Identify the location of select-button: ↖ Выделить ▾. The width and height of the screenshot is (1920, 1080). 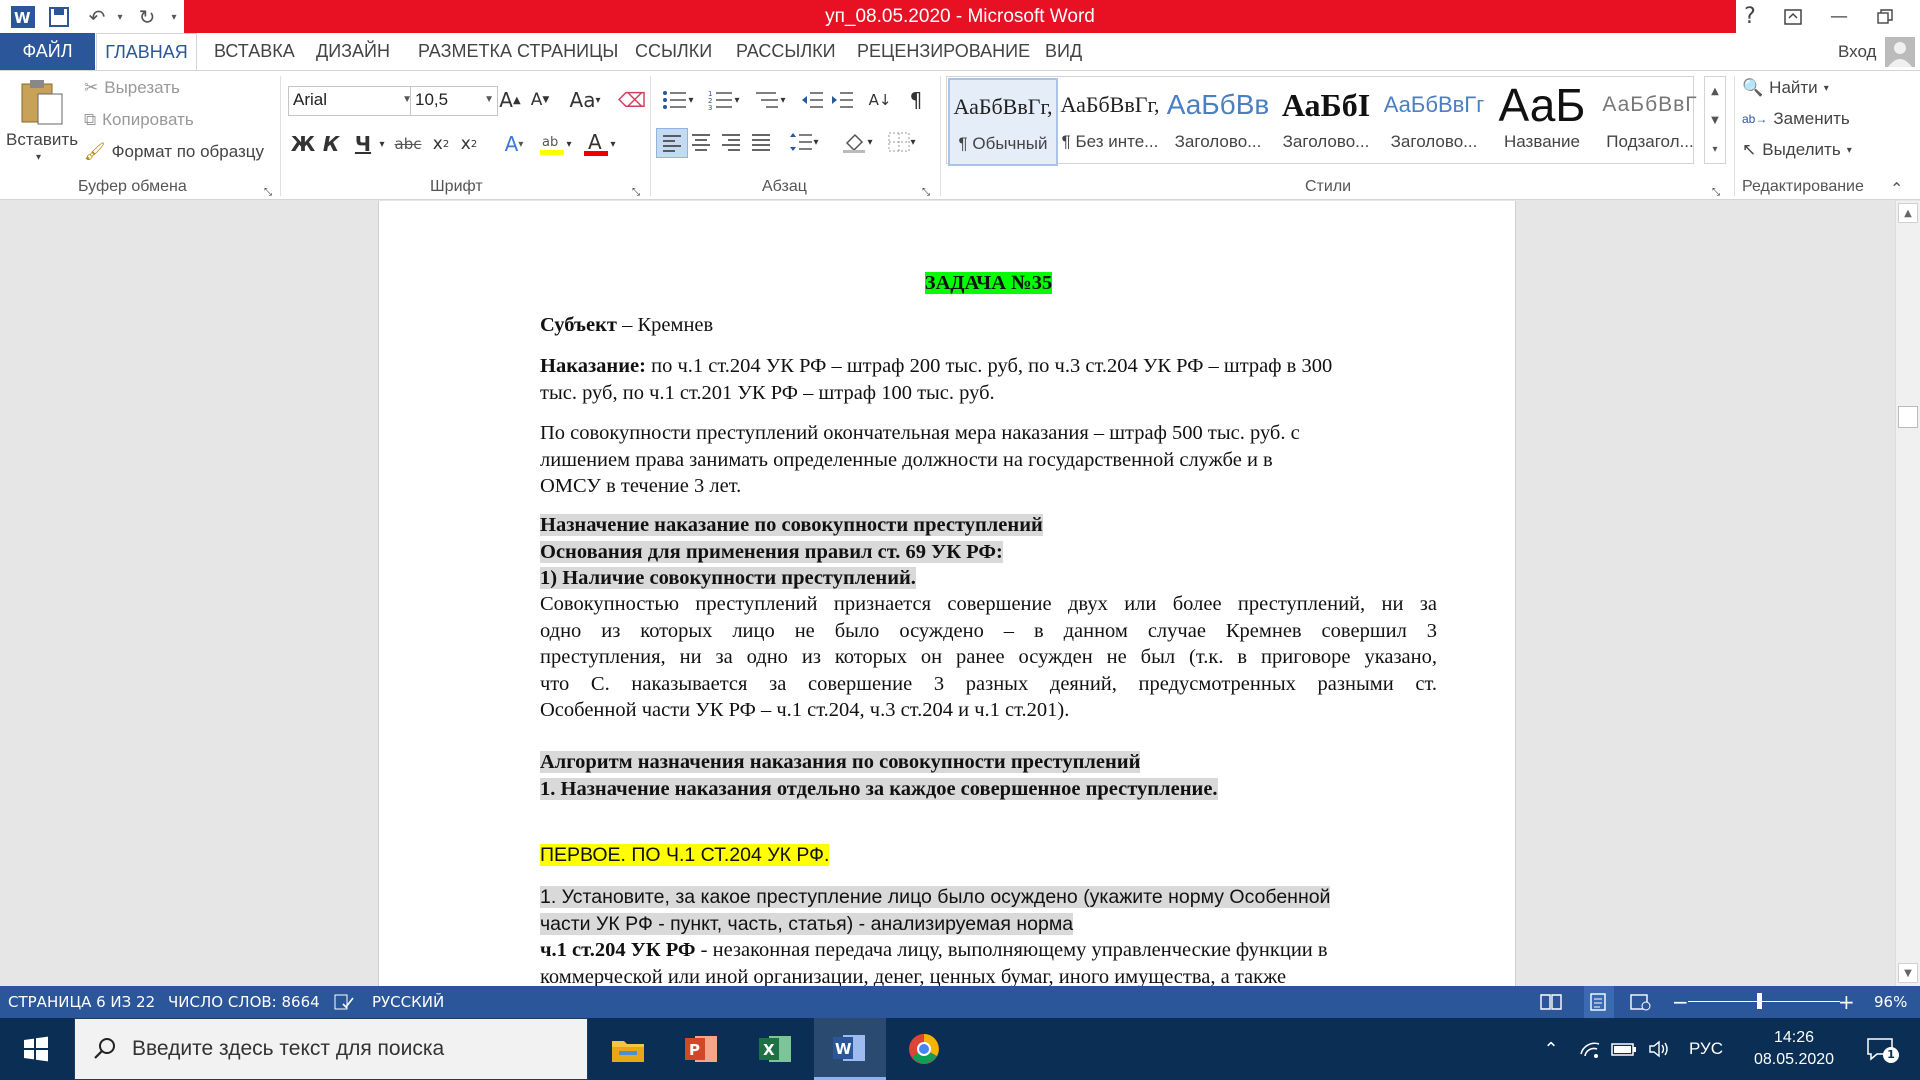
(1797, 150).